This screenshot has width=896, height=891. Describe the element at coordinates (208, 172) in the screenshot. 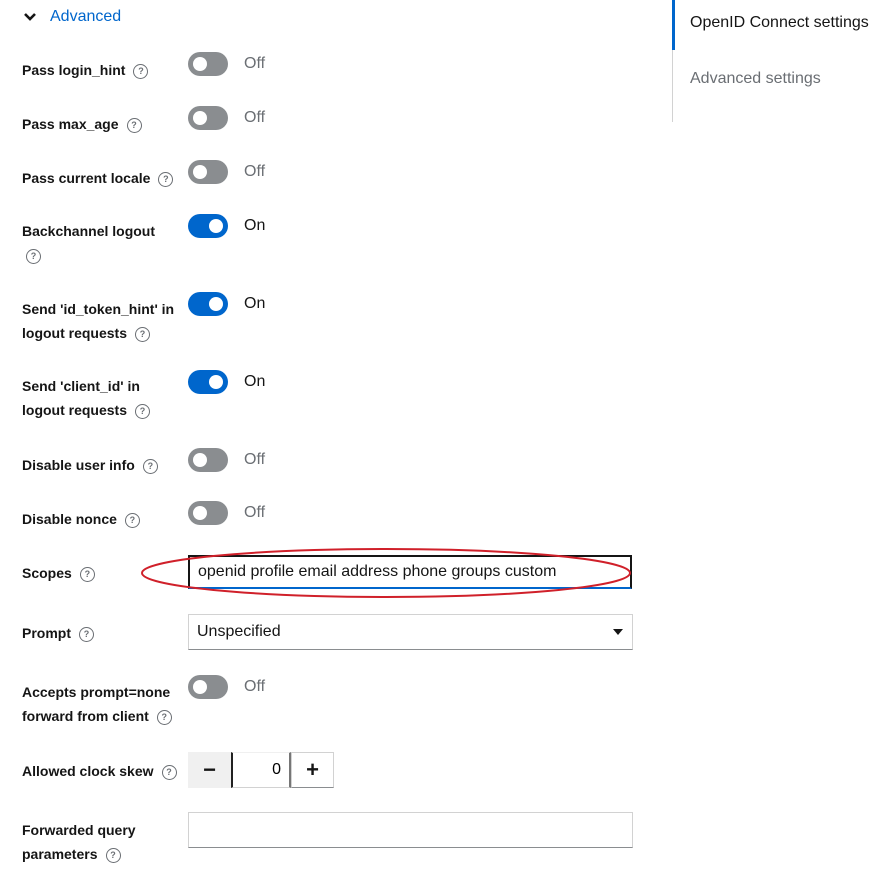

I see `pass-current-locale-switch` at that location.